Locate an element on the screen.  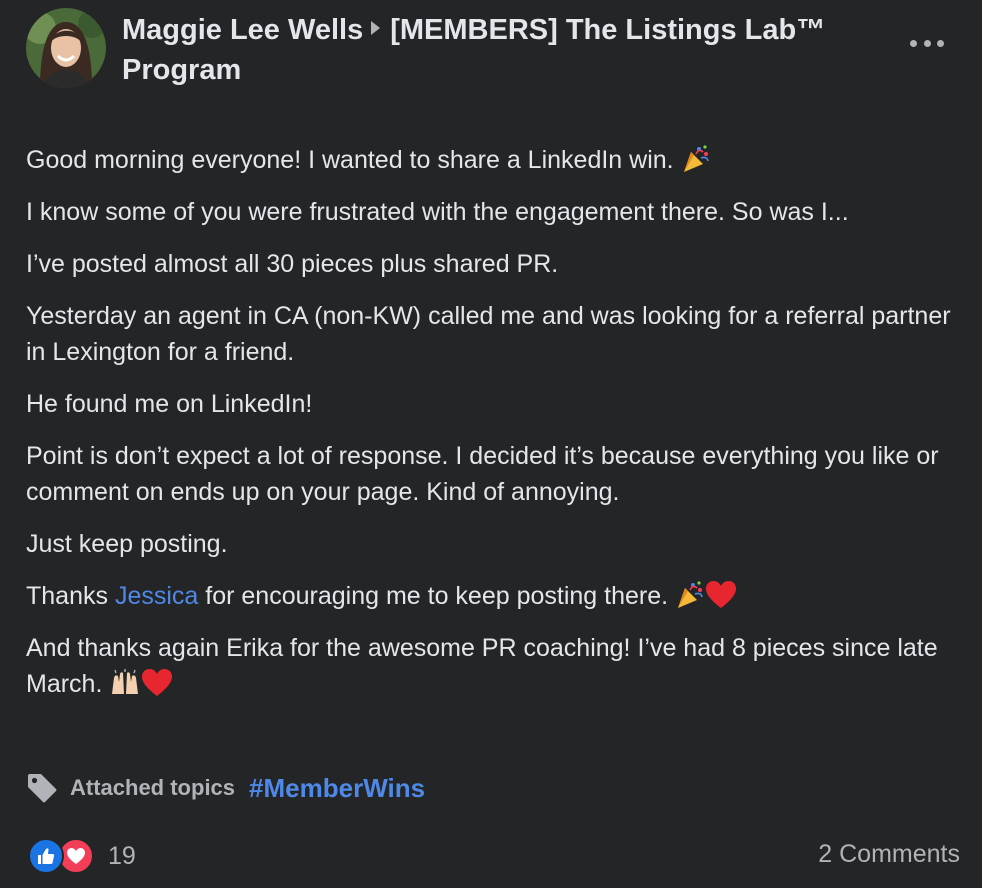
caret-right-icon is located at coordinates (376, 28).